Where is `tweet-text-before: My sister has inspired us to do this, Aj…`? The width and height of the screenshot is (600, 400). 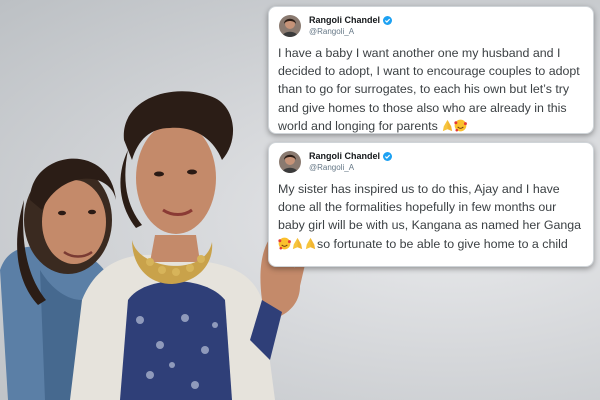
tweet-text-before: My sister has inspired us to do this, Aj… is located at coordinates (430, 207).